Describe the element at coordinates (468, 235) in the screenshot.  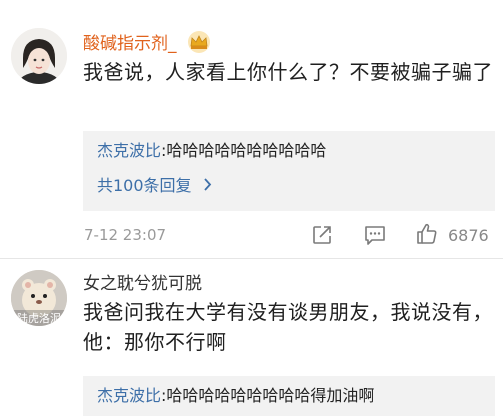
I see `like-count: 6876` at that location.